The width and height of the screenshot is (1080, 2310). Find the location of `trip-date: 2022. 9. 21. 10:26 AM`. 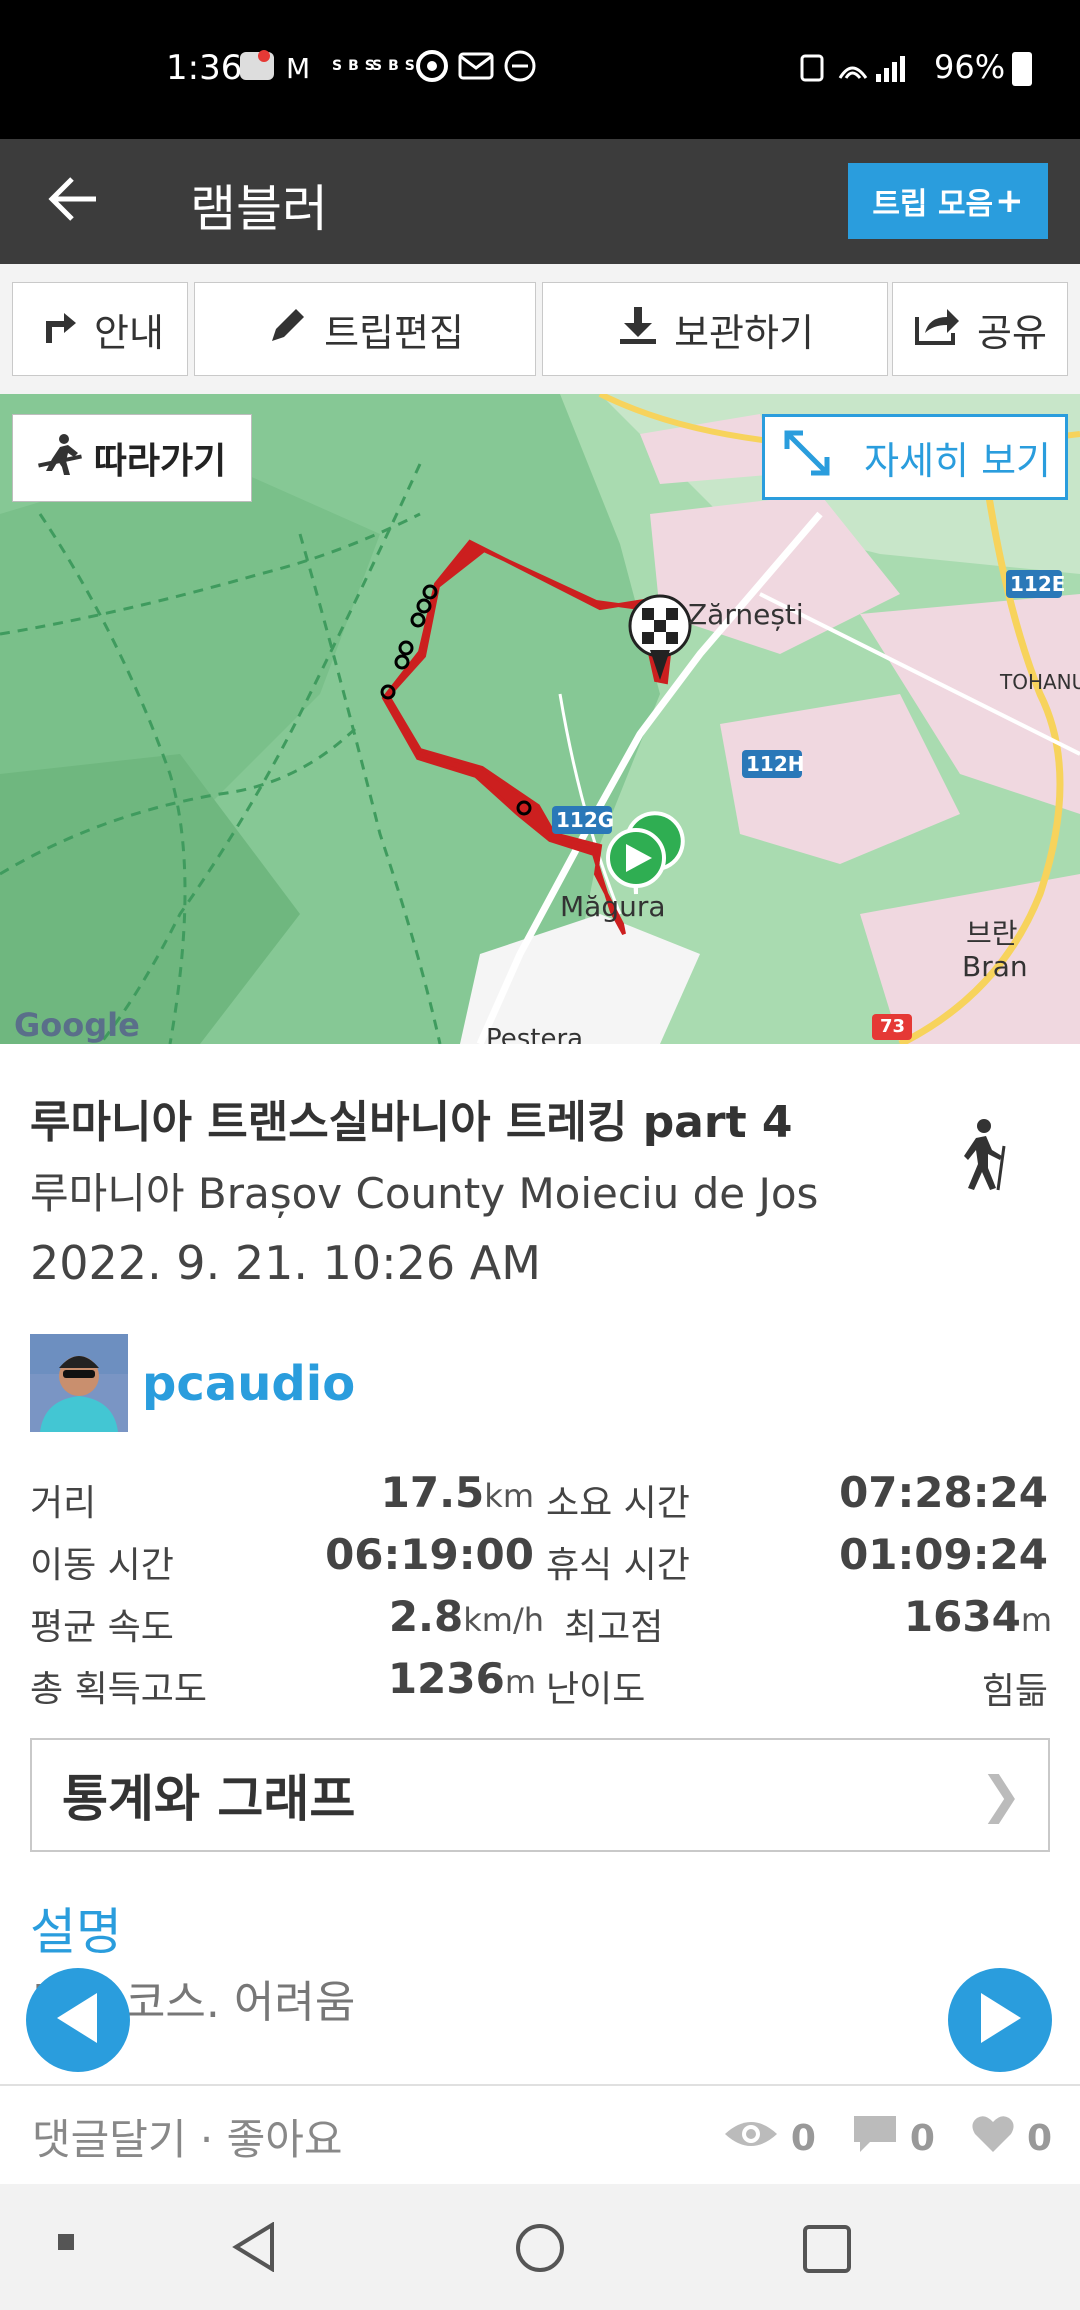

trip-date: 2022. 9. 21. 10:26 AM is located at coordinates (285, 1263).